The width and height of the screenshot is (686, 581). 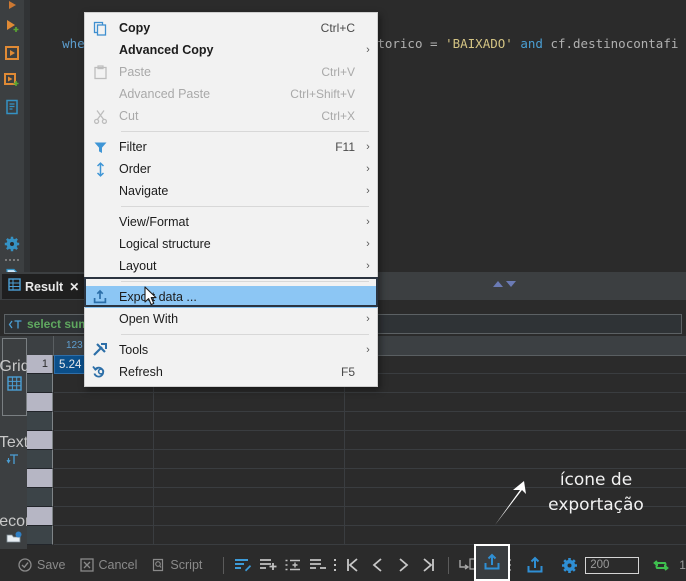 What do you see at coordinates (12, 79) in the screenshot?
I see `execute-new-tab-icon` at bounding box center [12, 79].